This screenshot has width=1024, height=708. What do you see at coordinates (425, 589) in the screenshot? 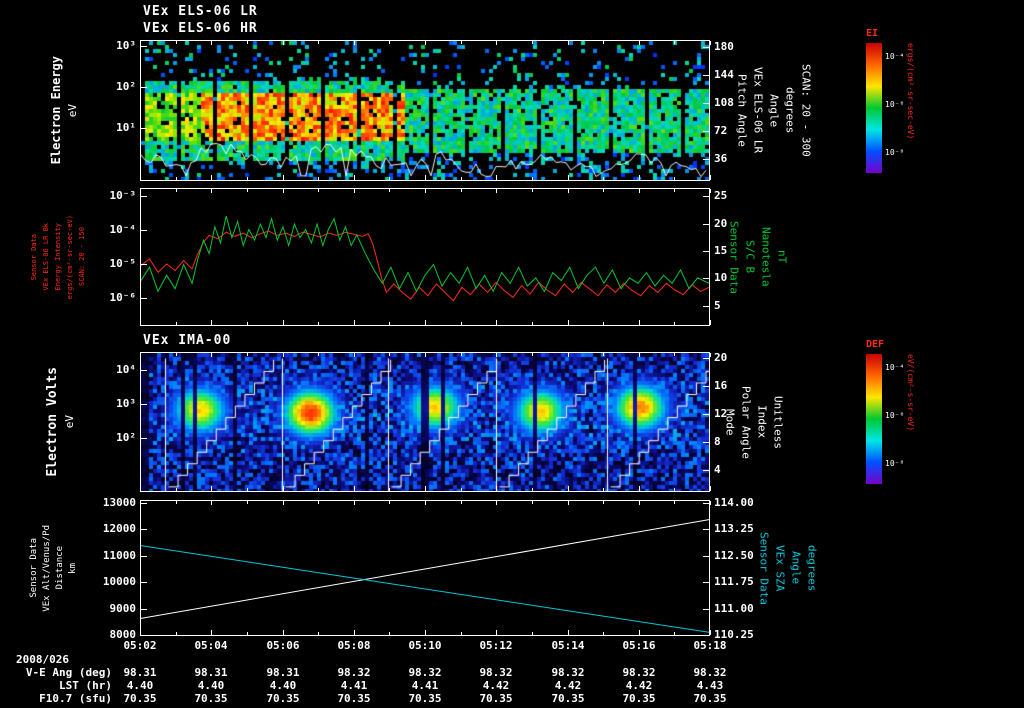
I see `data-line-sza` at bounding box center [425, 589].